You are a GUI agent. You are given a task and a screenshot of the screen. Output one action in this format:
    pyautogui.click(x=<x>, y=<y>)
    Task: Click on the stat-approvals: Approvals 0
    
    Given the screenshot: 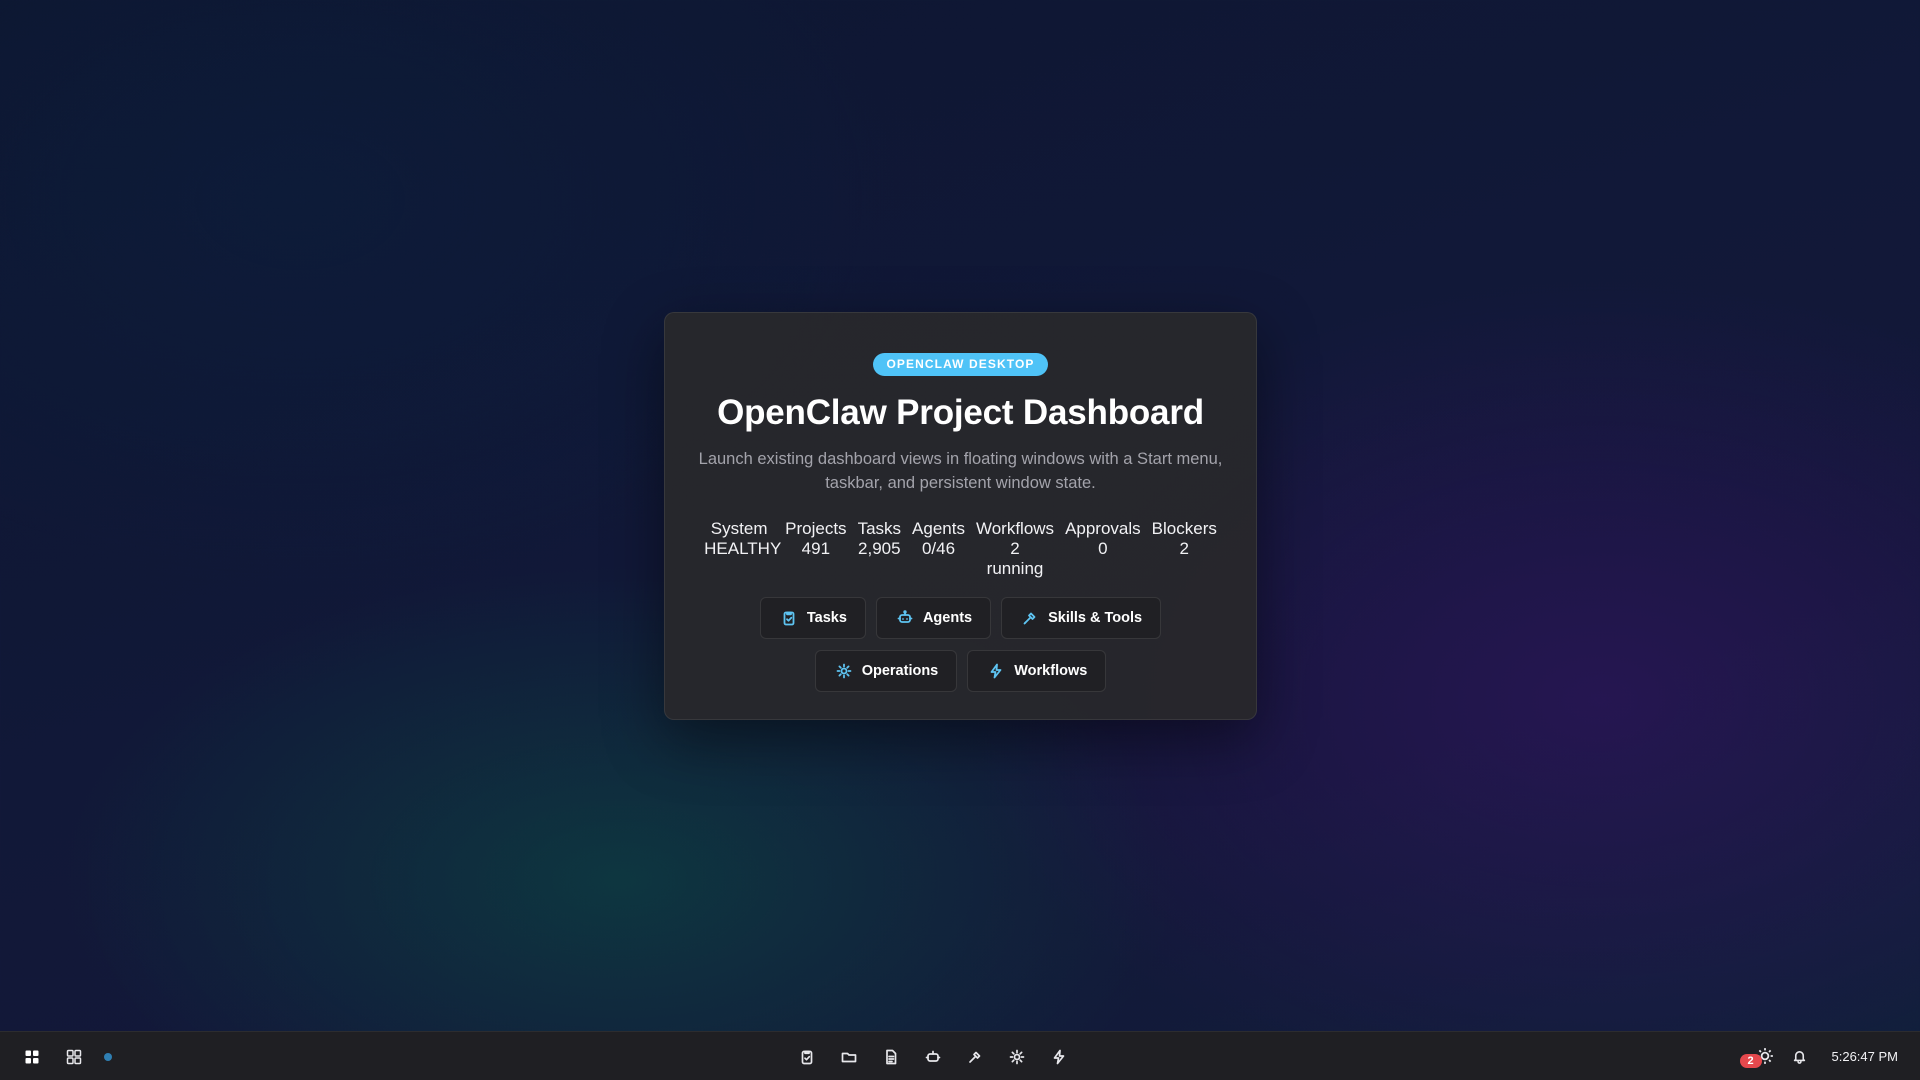 What is the action you would take?
    pyautogui.click(x=1103, y=549)
    